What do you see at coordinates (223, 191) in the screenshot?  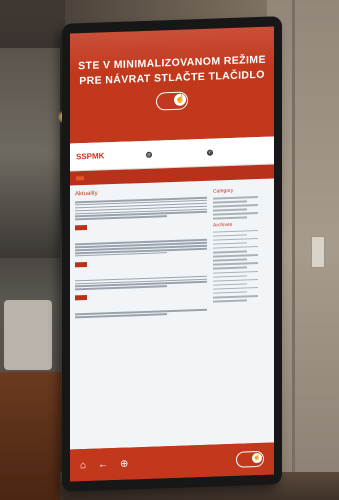 I see `sidebar-category-title: Category` at bounding box center [223, 191].